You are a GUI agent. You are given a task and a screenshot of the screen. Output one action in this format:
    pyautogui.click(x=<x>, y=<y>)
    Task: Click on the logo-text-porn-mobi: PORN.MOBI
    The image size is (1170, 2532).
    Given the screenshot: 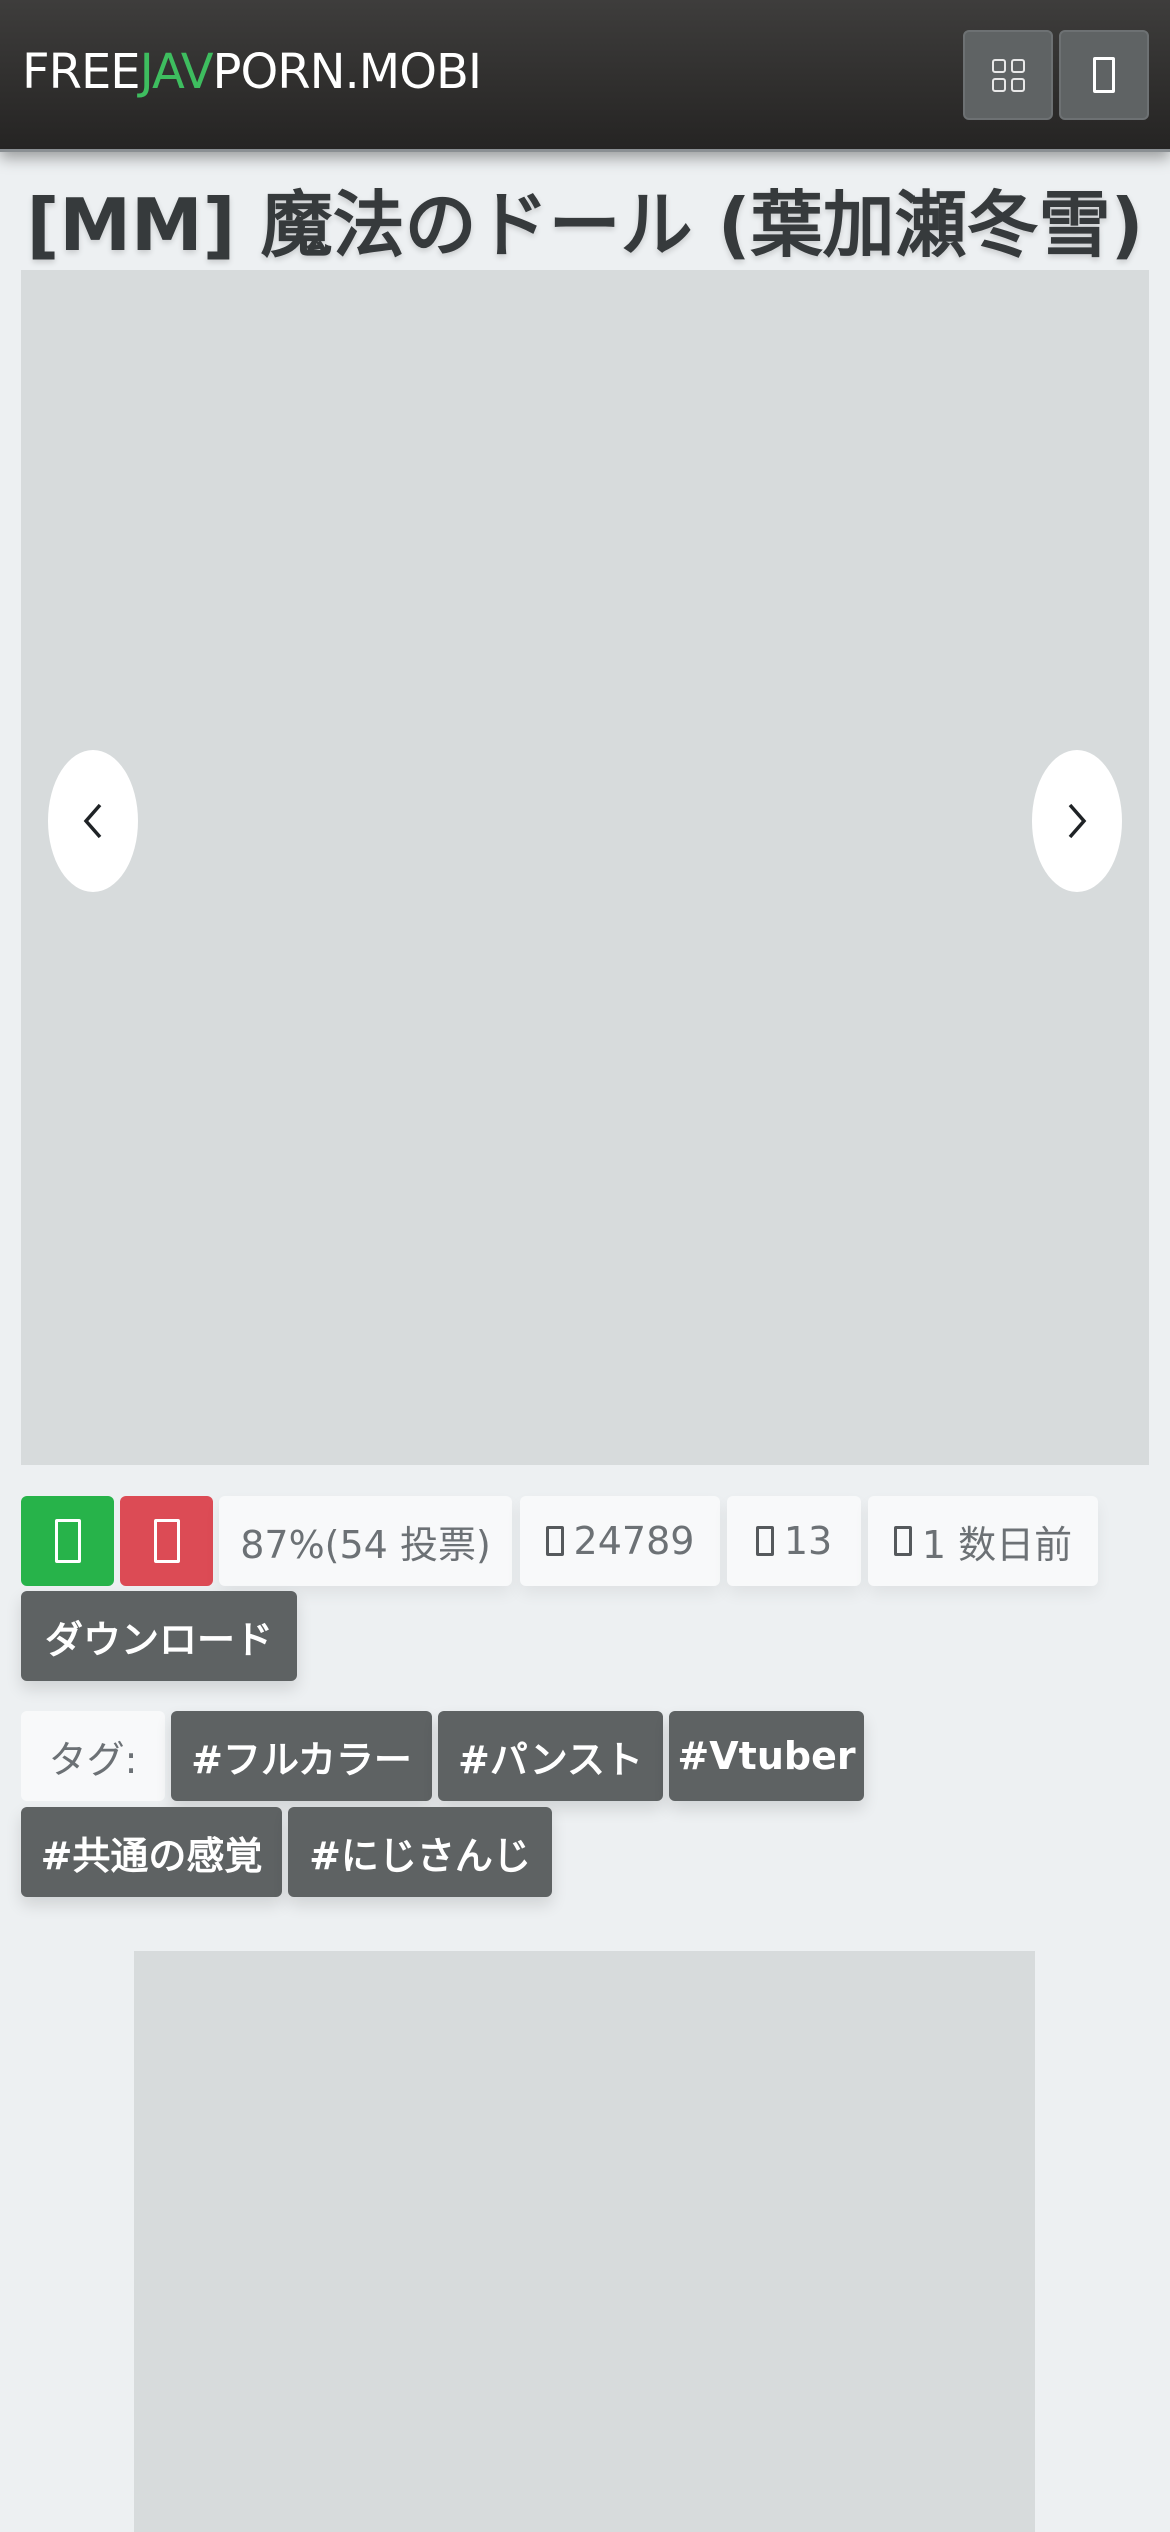 What is the action you would take?
    pyautogui.click(x=347, y=72)
    